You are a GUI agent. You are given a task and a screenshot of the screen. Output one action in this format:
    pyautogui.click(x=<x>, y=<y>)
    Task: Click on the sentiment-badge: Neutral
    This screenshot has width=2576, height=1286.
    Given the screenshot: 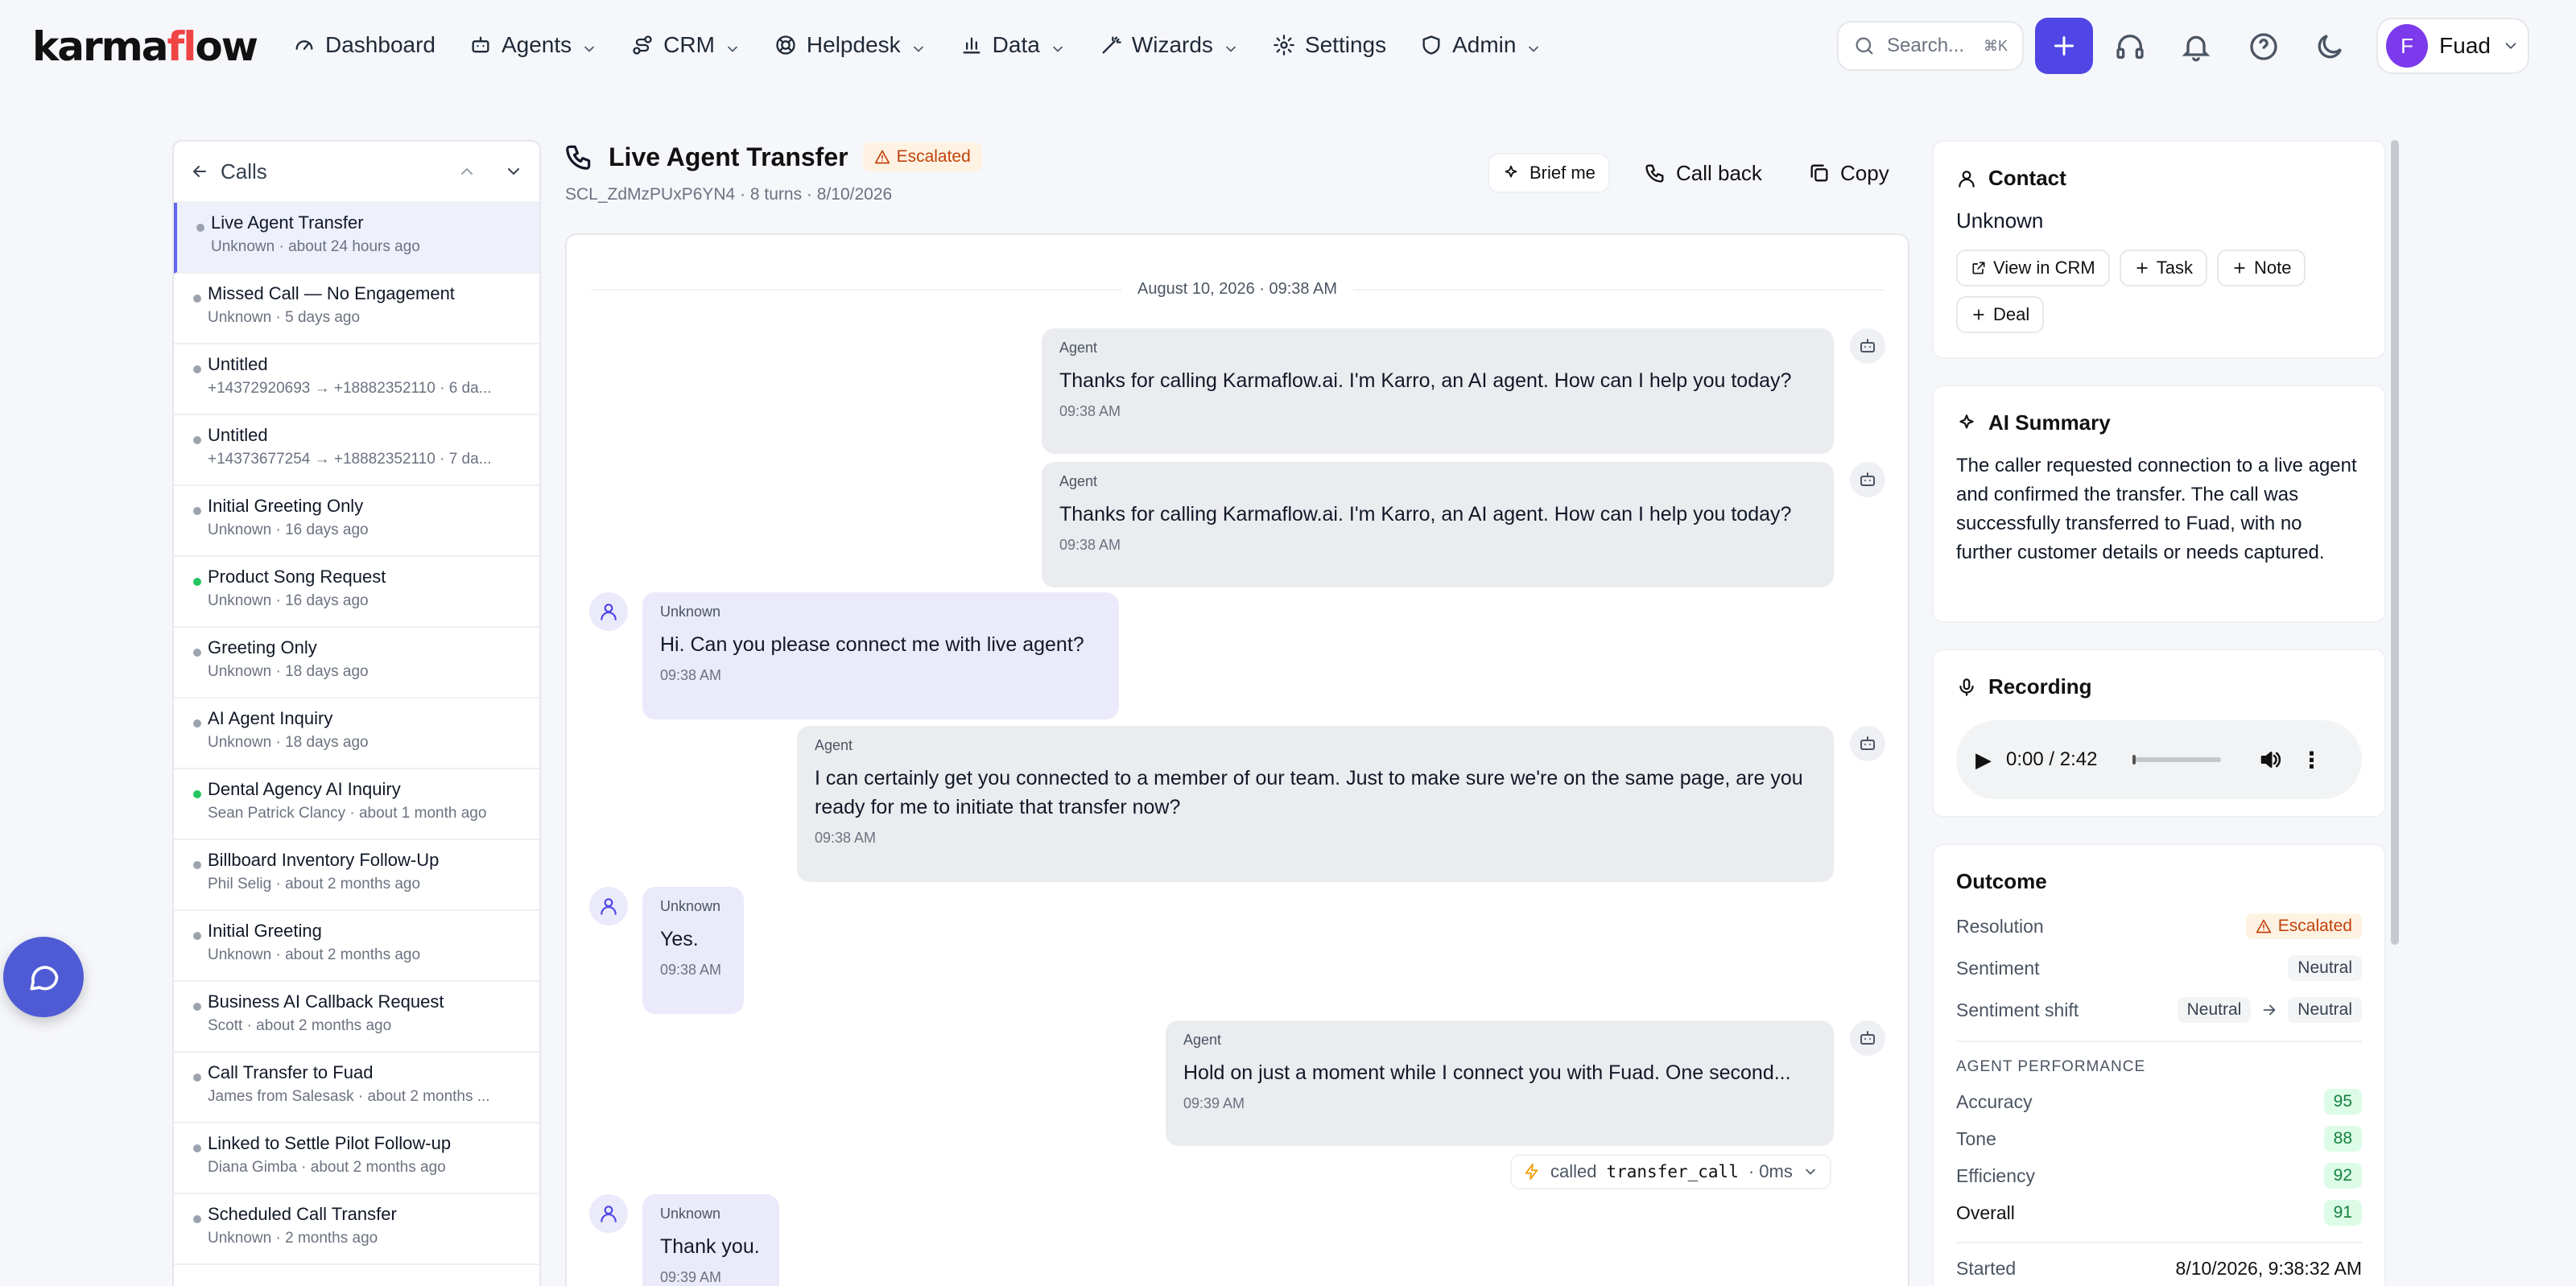 What is the action you would take?
    pyautogui.click(x=2325, y=968)
    